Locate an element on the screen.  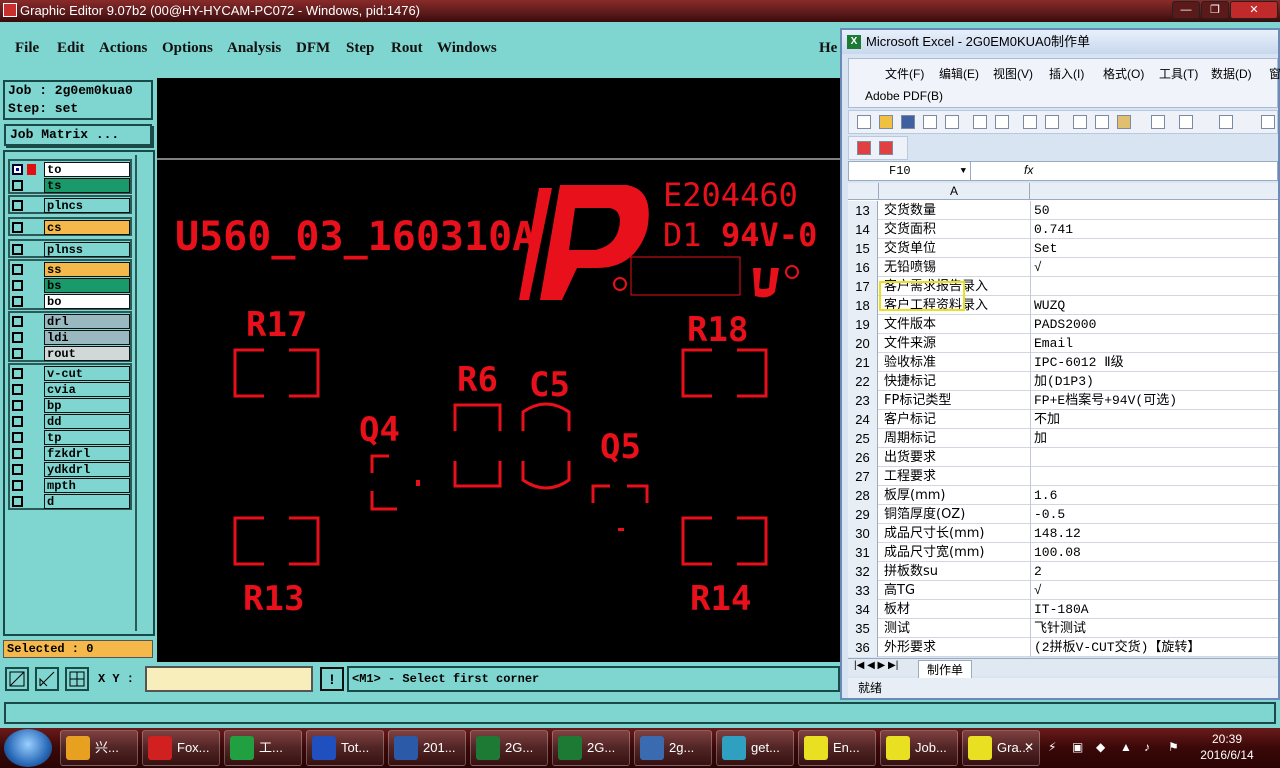
table-row: 21 验收标准 IPC-6012 Ⅱ级 is located at coordinates (1063, 362).